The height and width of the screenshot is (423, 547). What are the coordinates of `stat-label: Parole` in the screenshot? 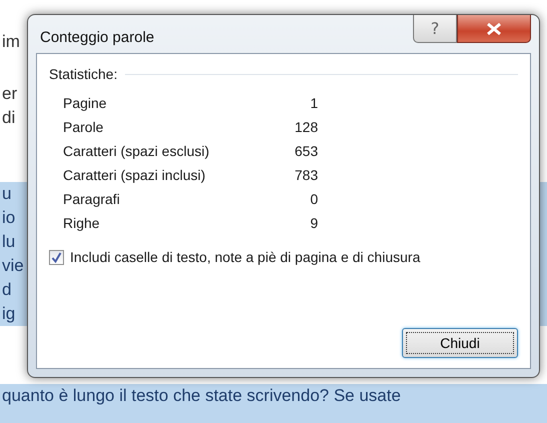 It's located at (83, 127).